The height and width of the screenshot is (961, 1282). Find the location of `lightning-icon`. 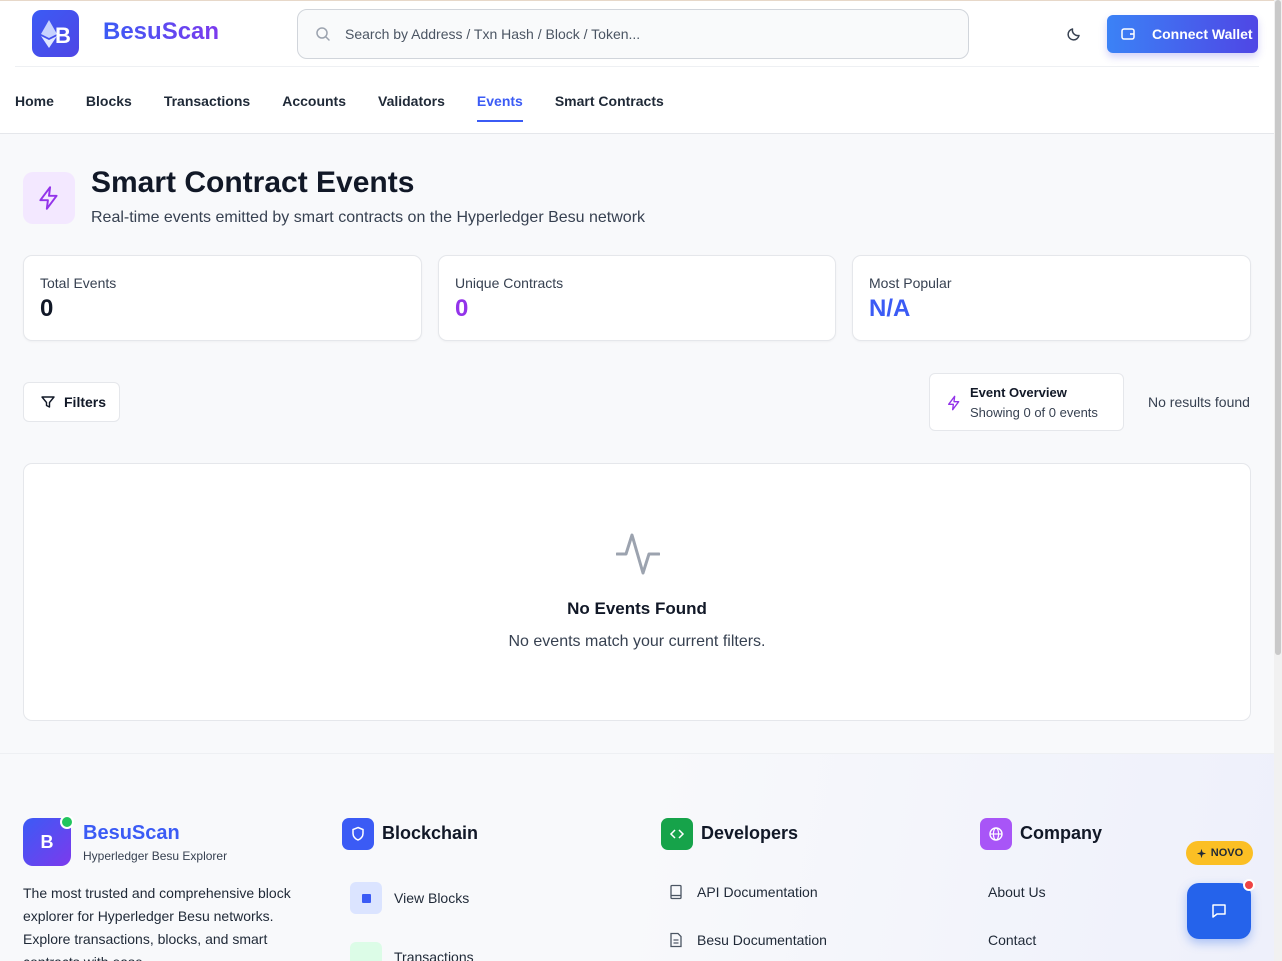

lightning-icon is located at coordinates (954, 405).